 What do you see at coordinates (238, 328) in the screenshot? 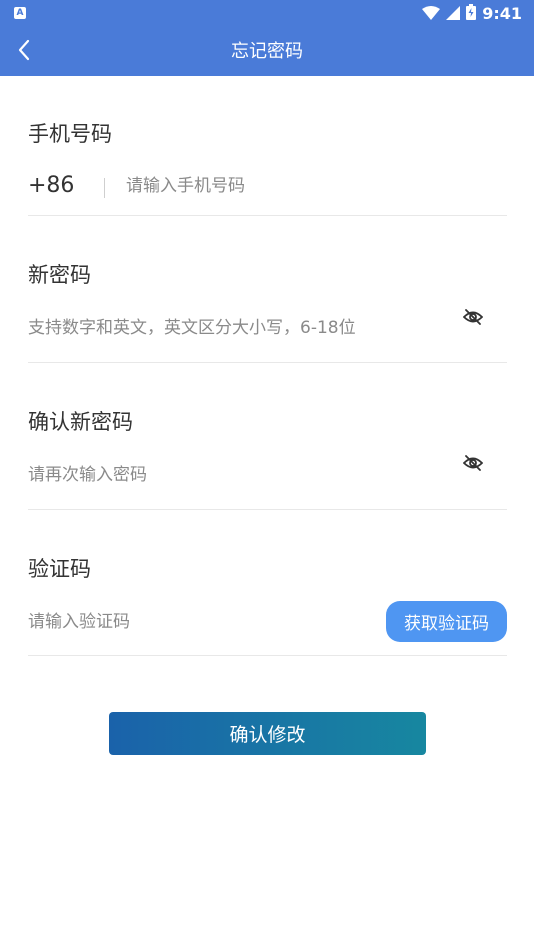
I see `new-password-input` at bounding box center [238, 328].